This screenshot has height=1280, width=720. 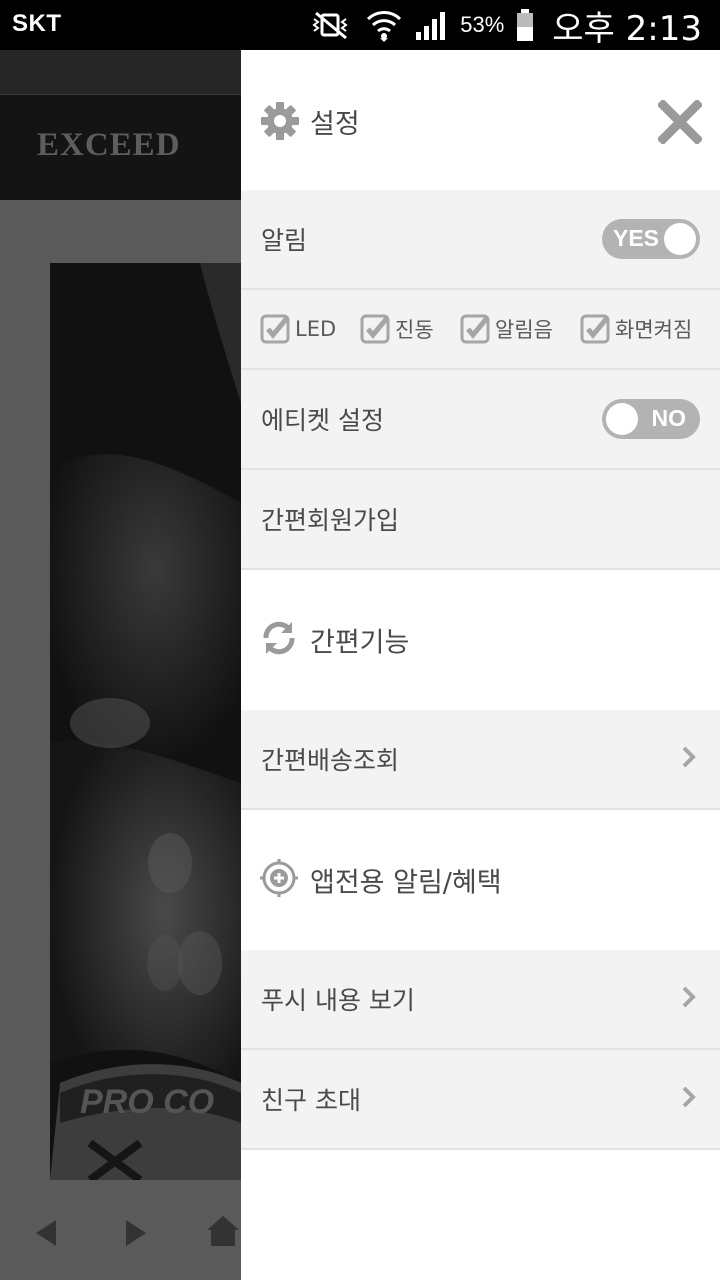 I want to click on benefits-section-title: 앱전용 알림/혜택, so click(x=406, y=883).